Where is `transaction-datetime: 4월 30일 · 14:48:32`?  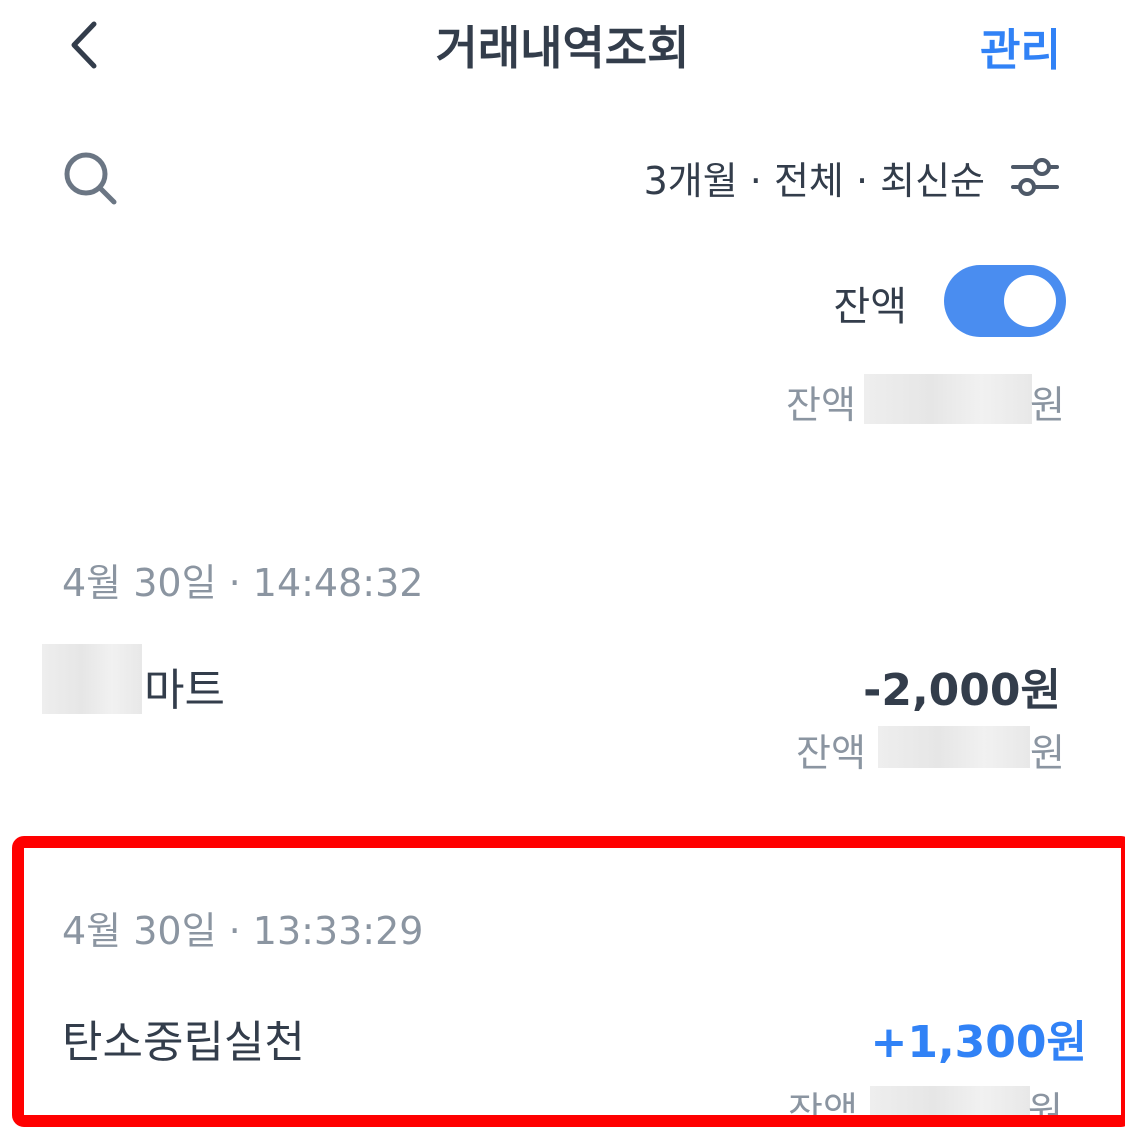 transaction-datetime: 4월 30일 · 14:48:32 is located at coordinates (243, 583).